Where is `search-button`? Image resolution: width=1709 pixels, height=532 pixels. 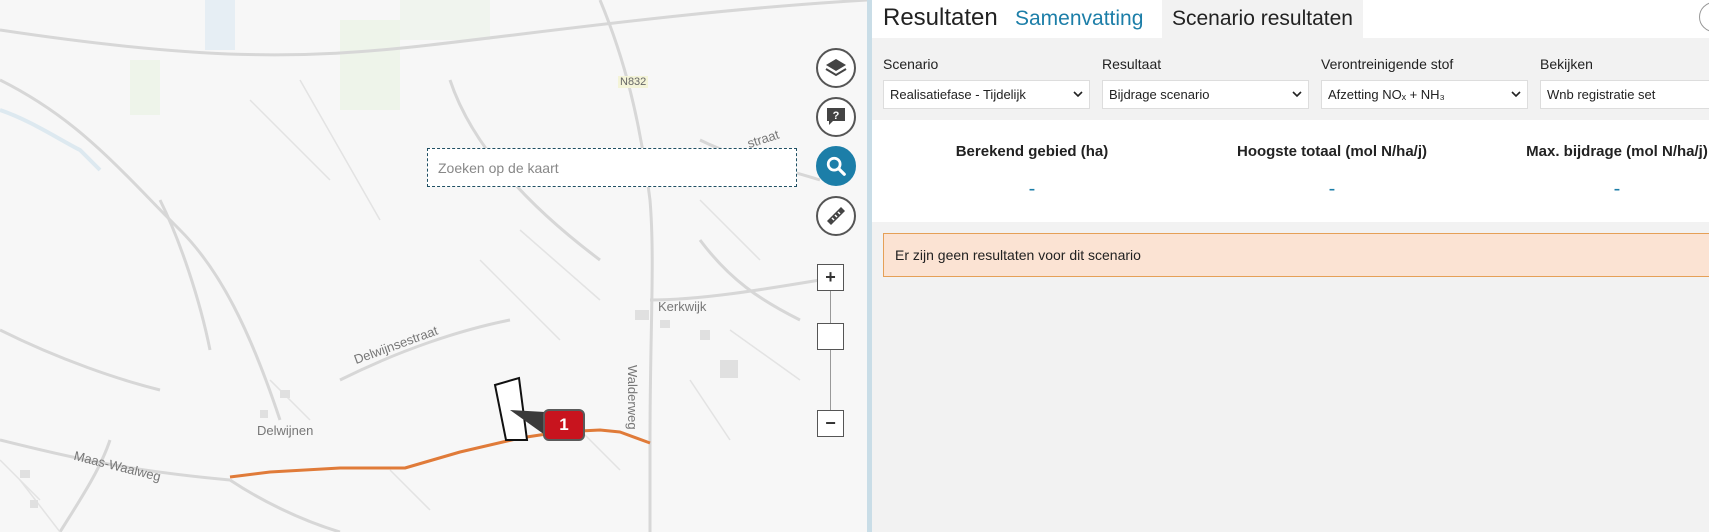
search-button is located at coordinates (836, 166).